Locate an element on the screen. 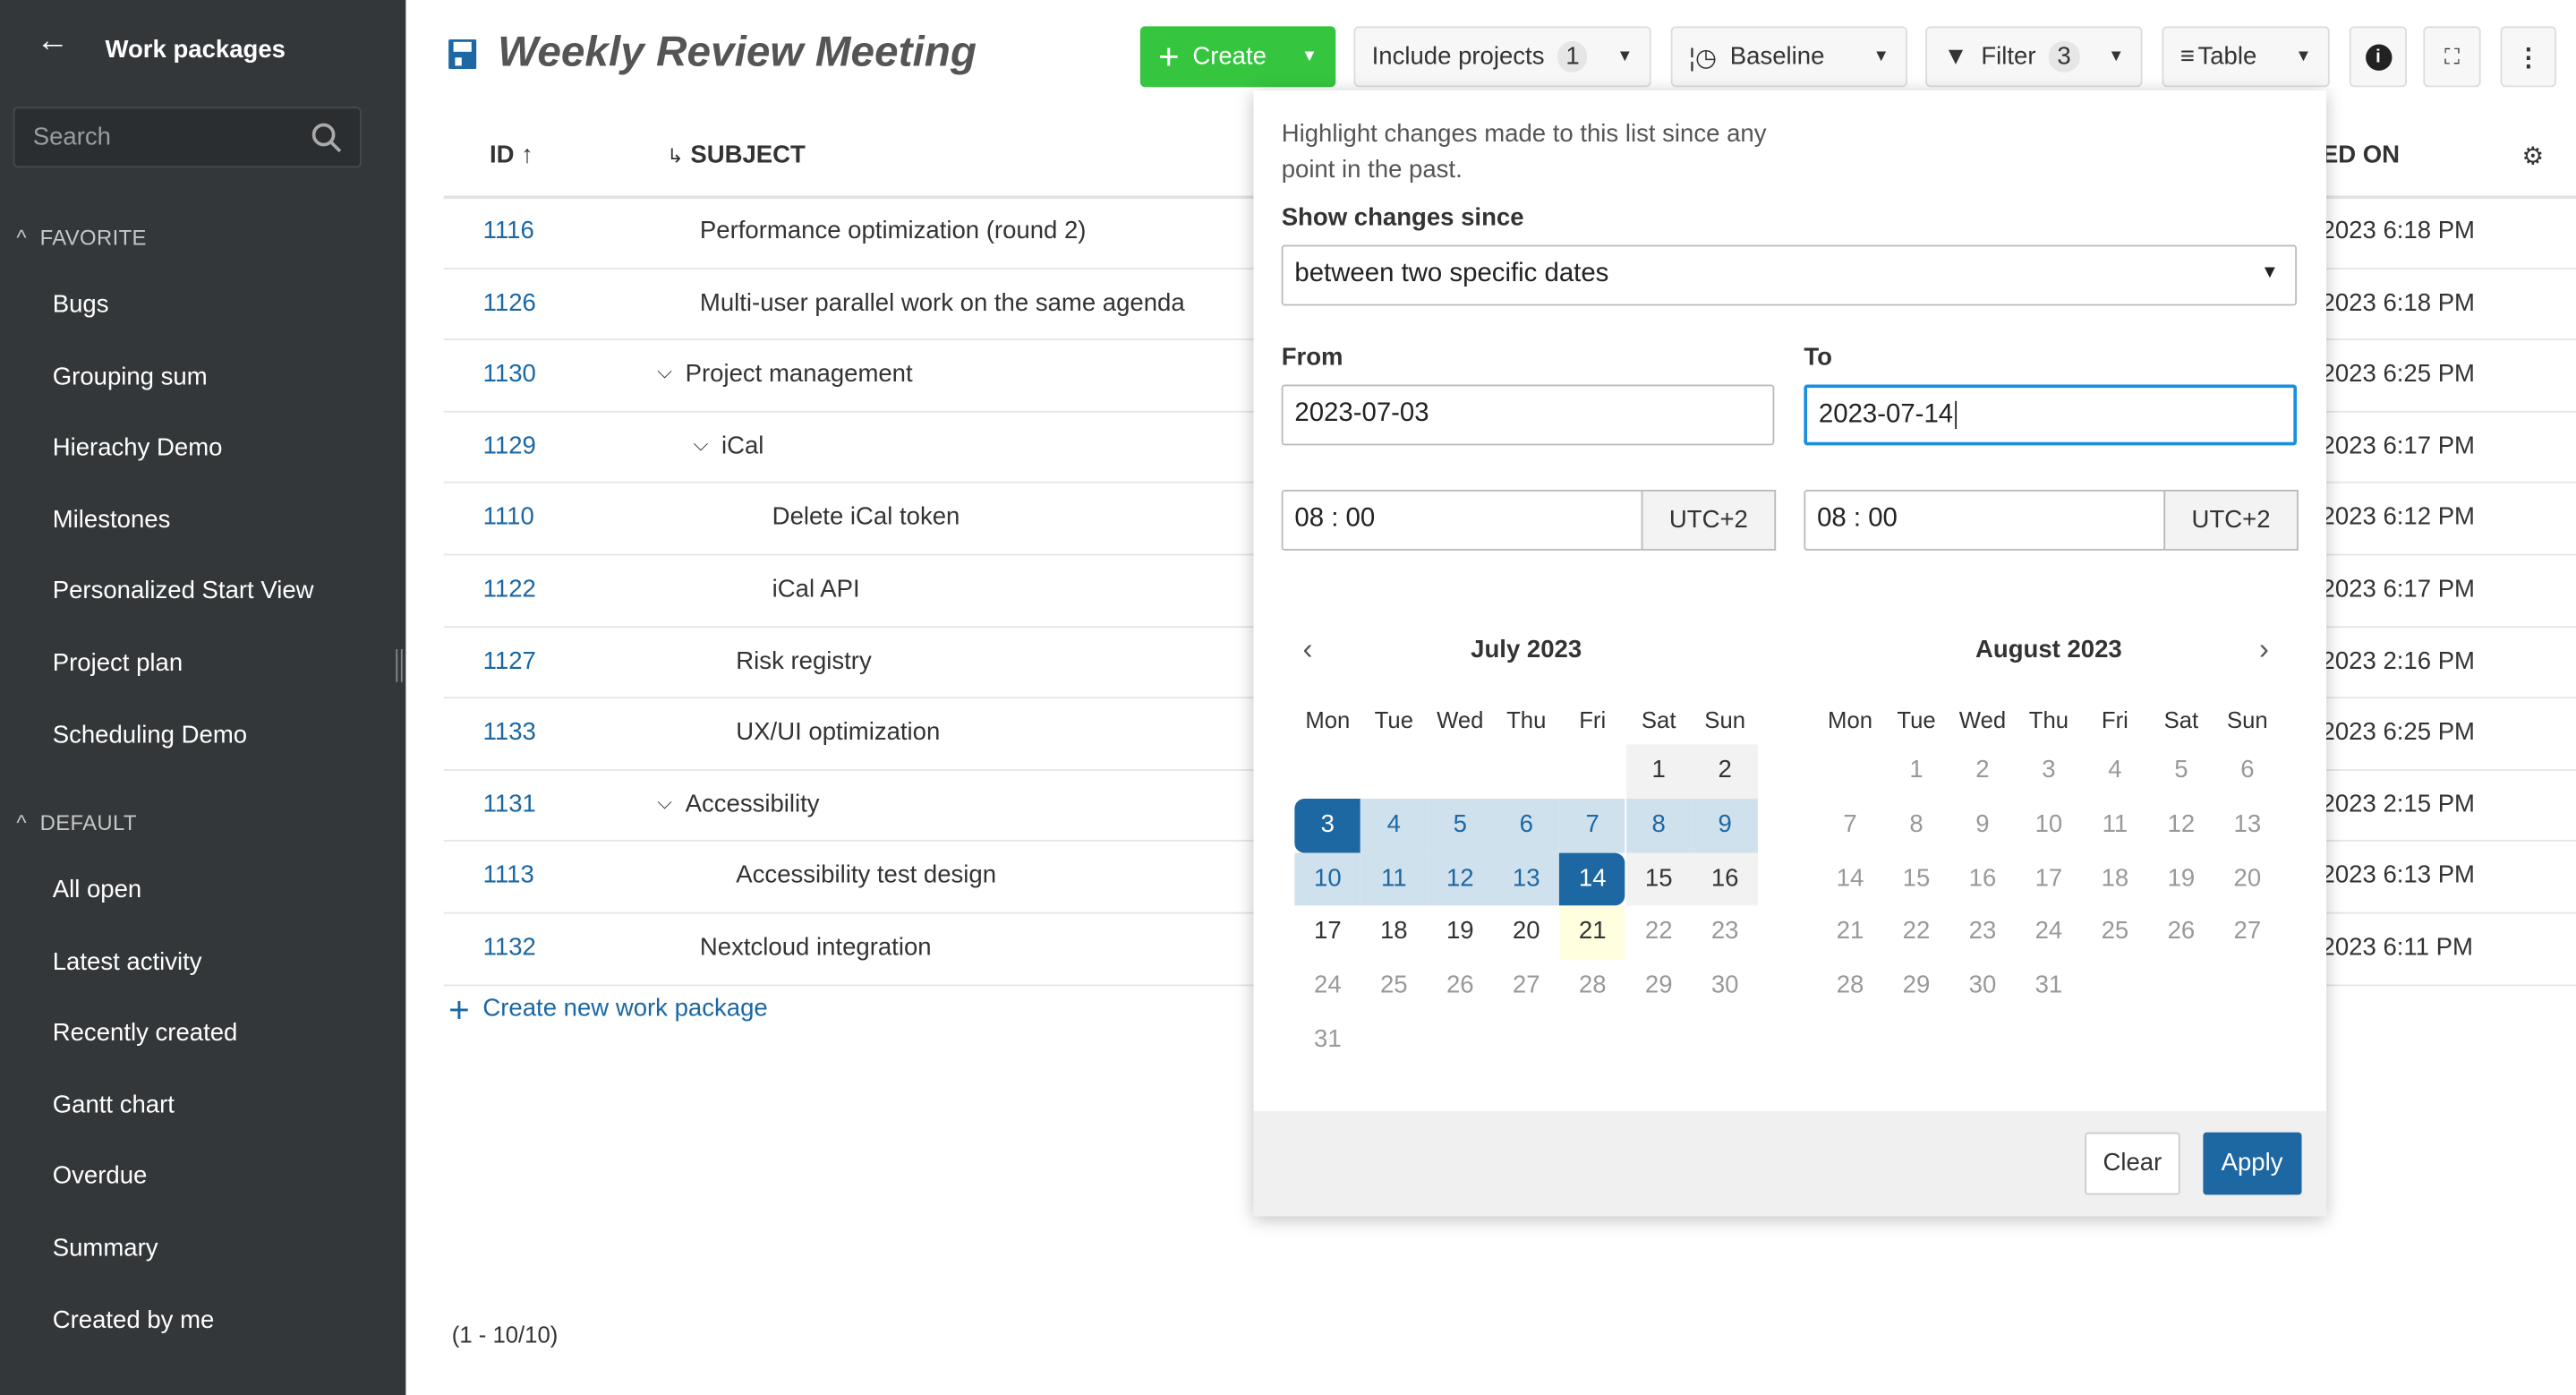  calendar-day: 13 is located at coordinates (2247, 825).